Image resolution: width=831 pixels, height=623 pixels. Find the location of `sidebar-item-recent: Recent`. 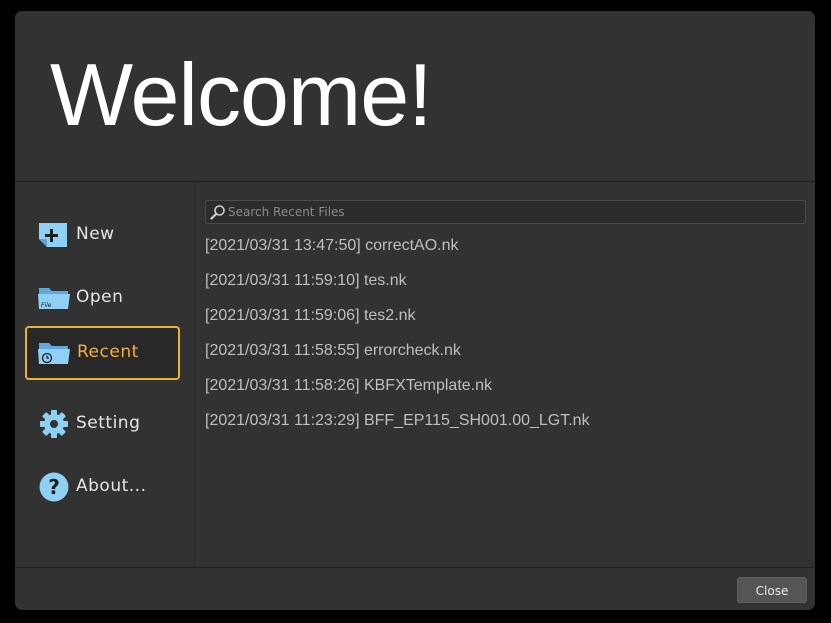

sidebar-item-recent: Recent is located at coordinates (102, 353).